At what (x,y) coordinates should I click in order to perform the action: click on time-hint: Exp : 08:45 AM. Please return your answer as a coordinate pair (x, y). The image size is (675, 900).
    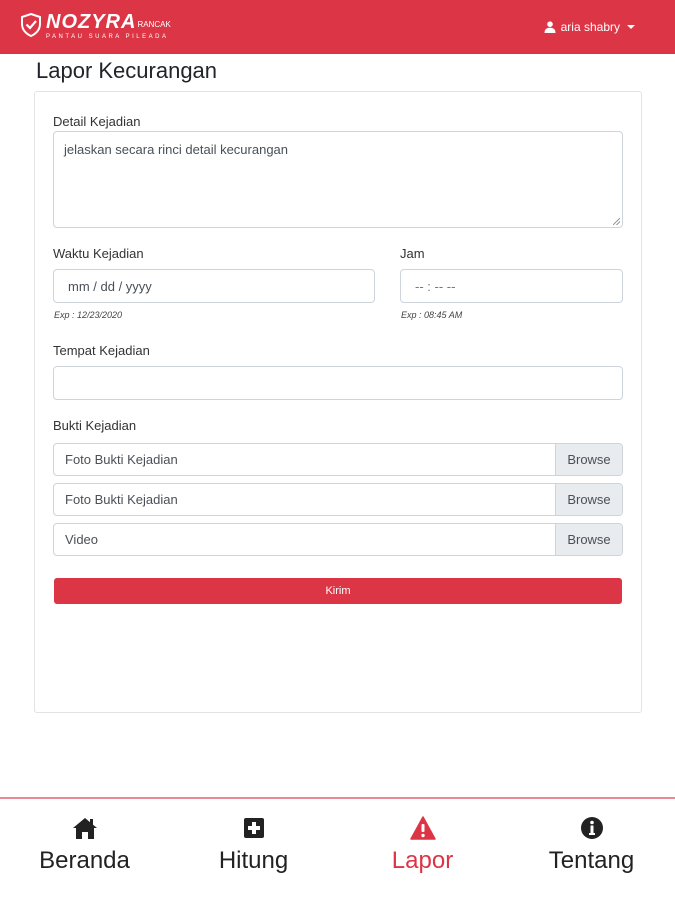
    Looking at the image, I should click on (432, 315).